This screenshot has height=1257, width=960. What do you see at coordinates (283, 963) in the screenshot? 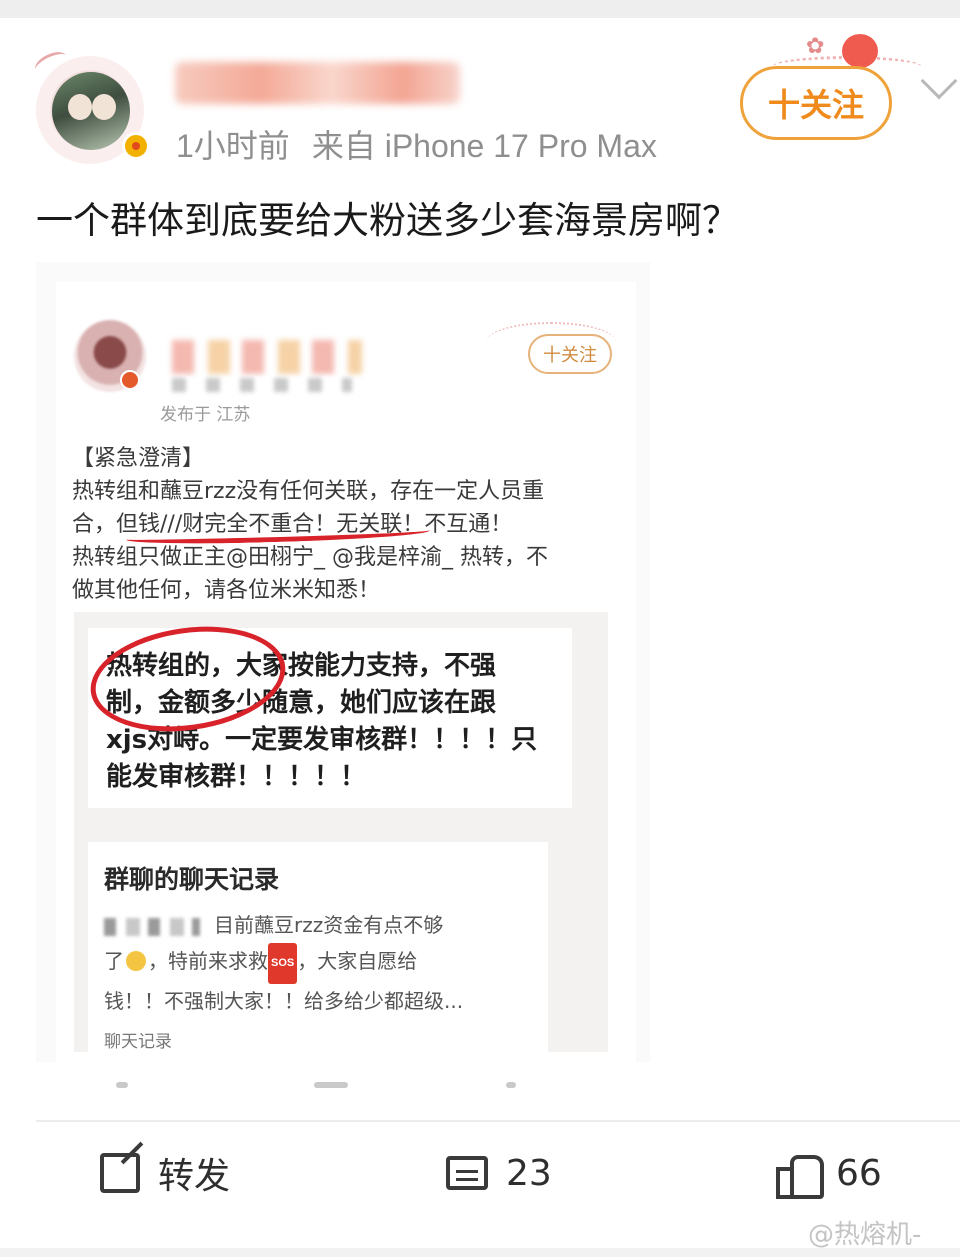
I see `sos-icon: SOS` at bounding box center [283, 963].